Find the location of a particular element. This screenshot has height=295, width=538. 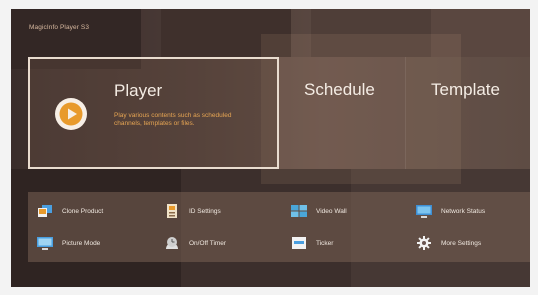

ticker-label: Ticker is located at coordinates (325, 243).